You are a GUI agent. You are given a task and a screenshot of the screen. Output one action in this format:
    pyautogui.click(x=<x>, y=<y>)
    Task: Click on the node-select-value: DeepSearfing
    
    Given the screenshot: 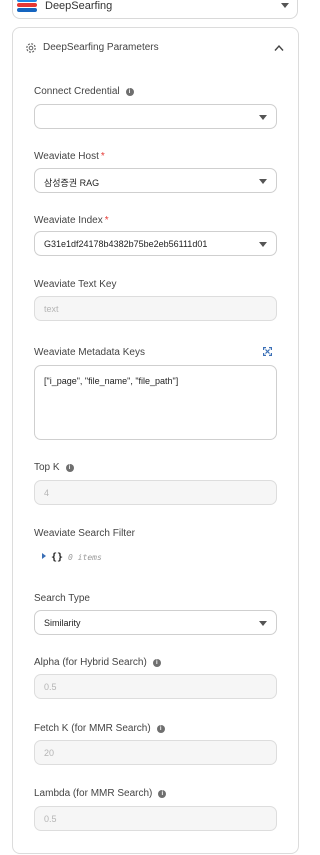 What is the action you would take?
    pyautogui.click(x=79, y=6)
    